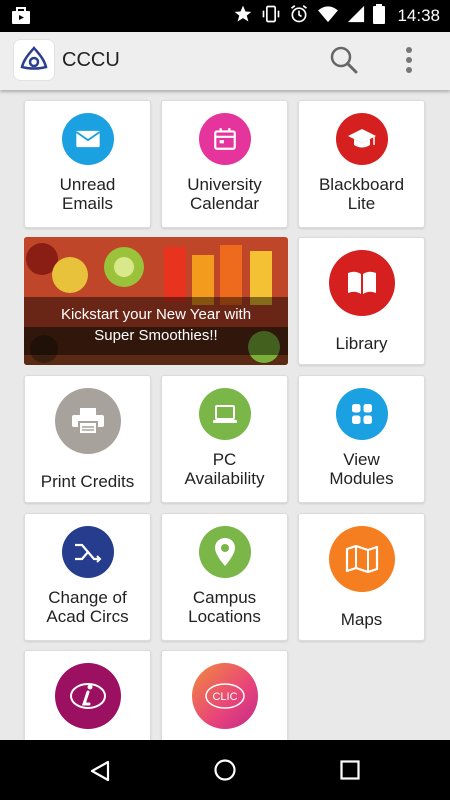 This screenshot has height=800, width=450. Describe the element at coordinates (356, 16) in the screenshot. I see `signal-icon` at that location.